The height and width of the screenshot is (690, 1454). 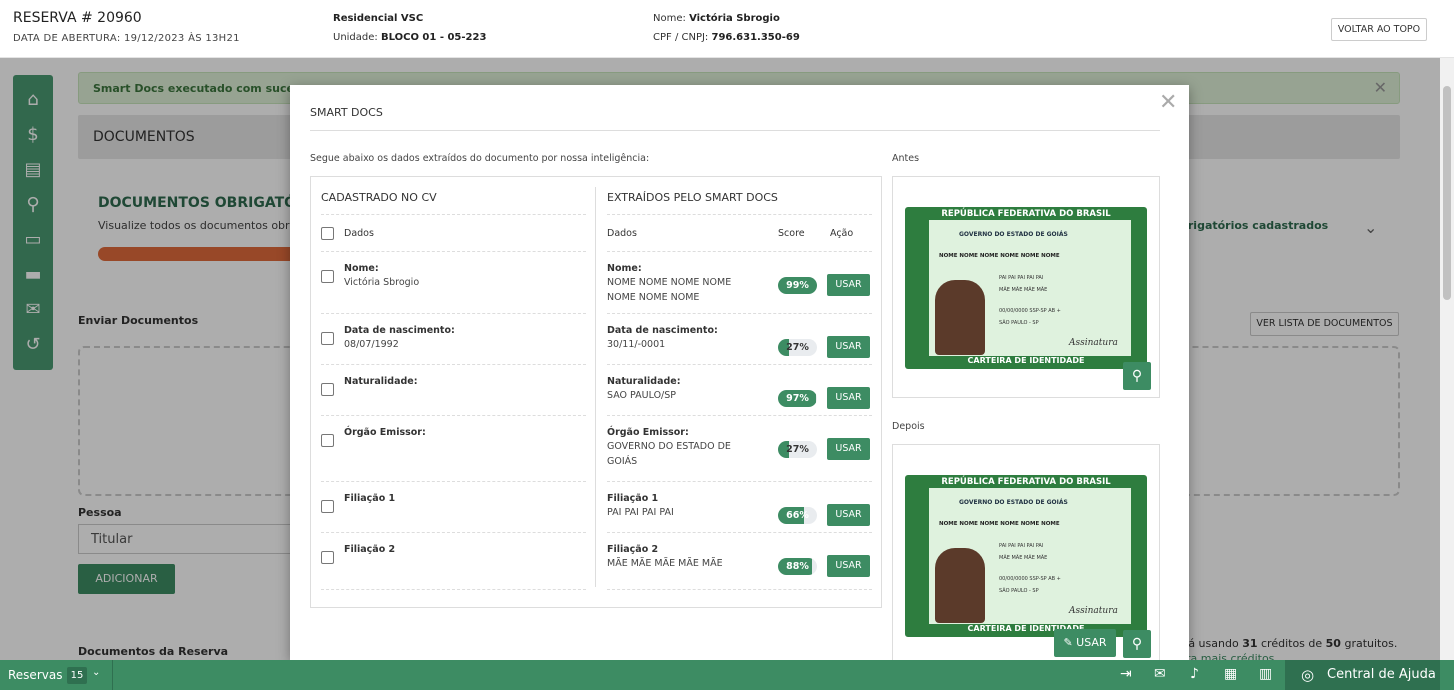 What do you see at coordinates (908, 426) in the screenshot?
I see `depois-label: Depois` at bounding box center [908, 426].